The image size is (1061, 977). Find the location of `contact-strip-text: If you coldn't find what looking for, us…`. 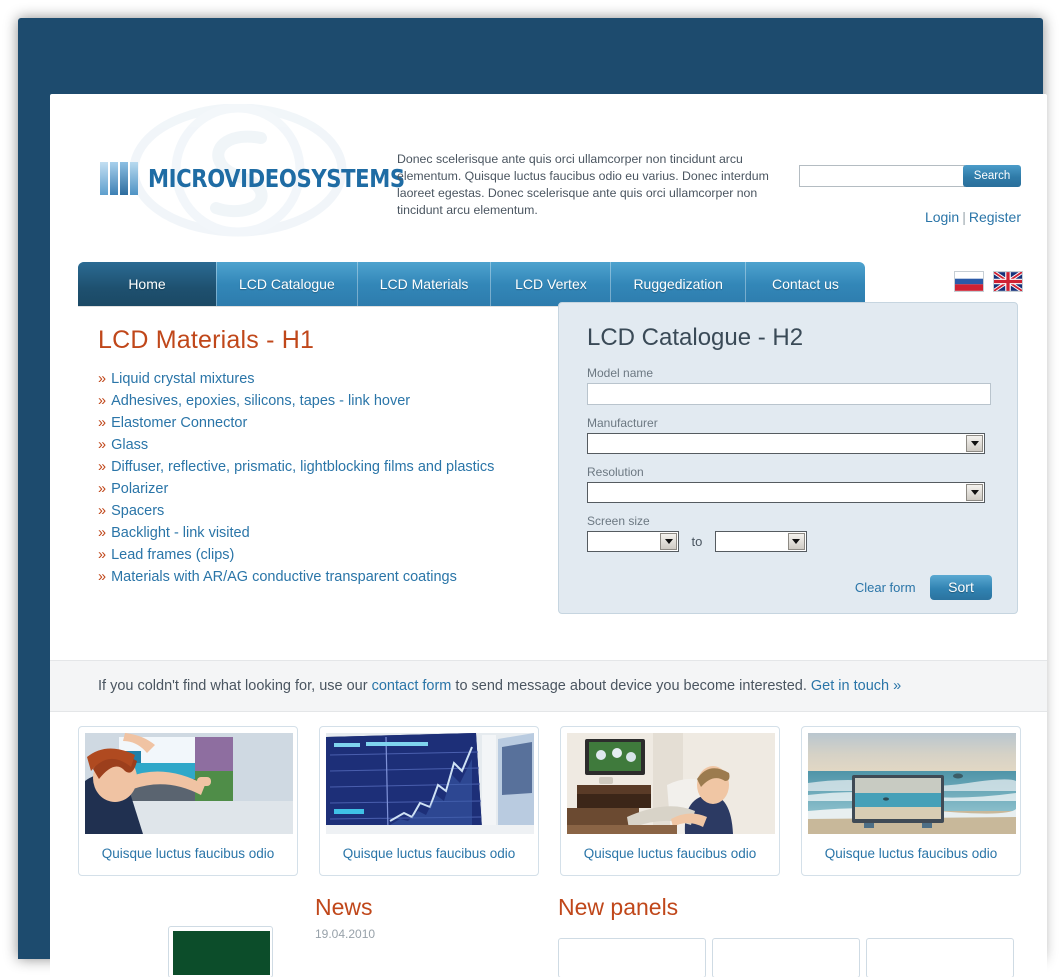

contact-strip-text: If you coldn't find what looking for, us… is located at coordinates (475, 686).